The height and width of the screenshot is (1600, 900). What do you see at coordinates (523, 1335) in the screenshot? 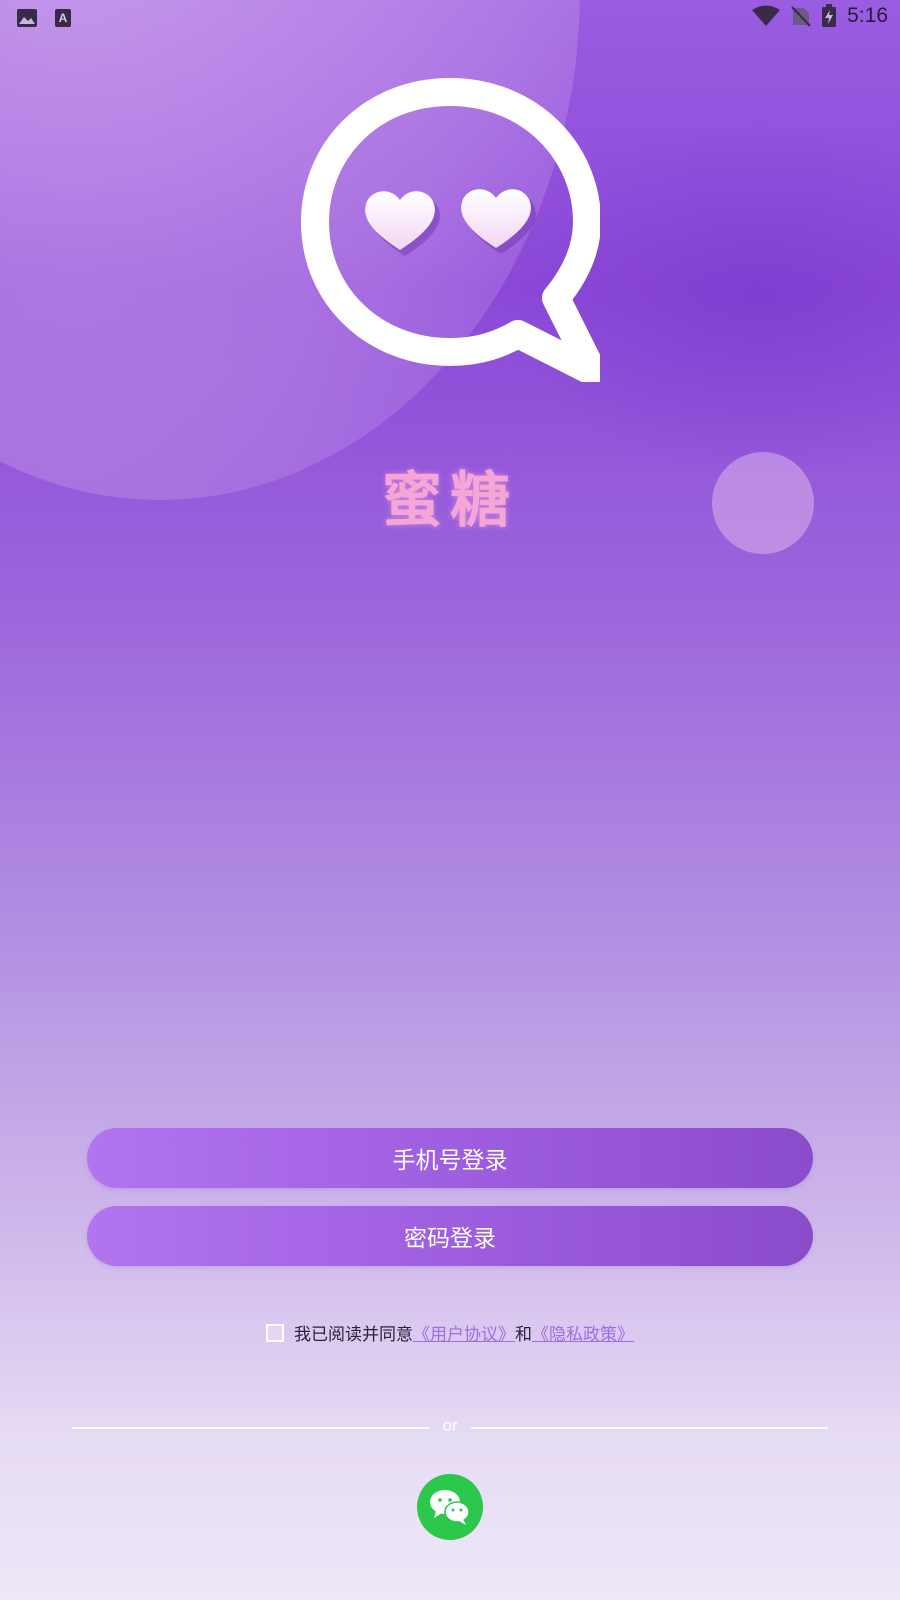
I see `agreement-conjunction: 和` at bounding box center [523, 1335].